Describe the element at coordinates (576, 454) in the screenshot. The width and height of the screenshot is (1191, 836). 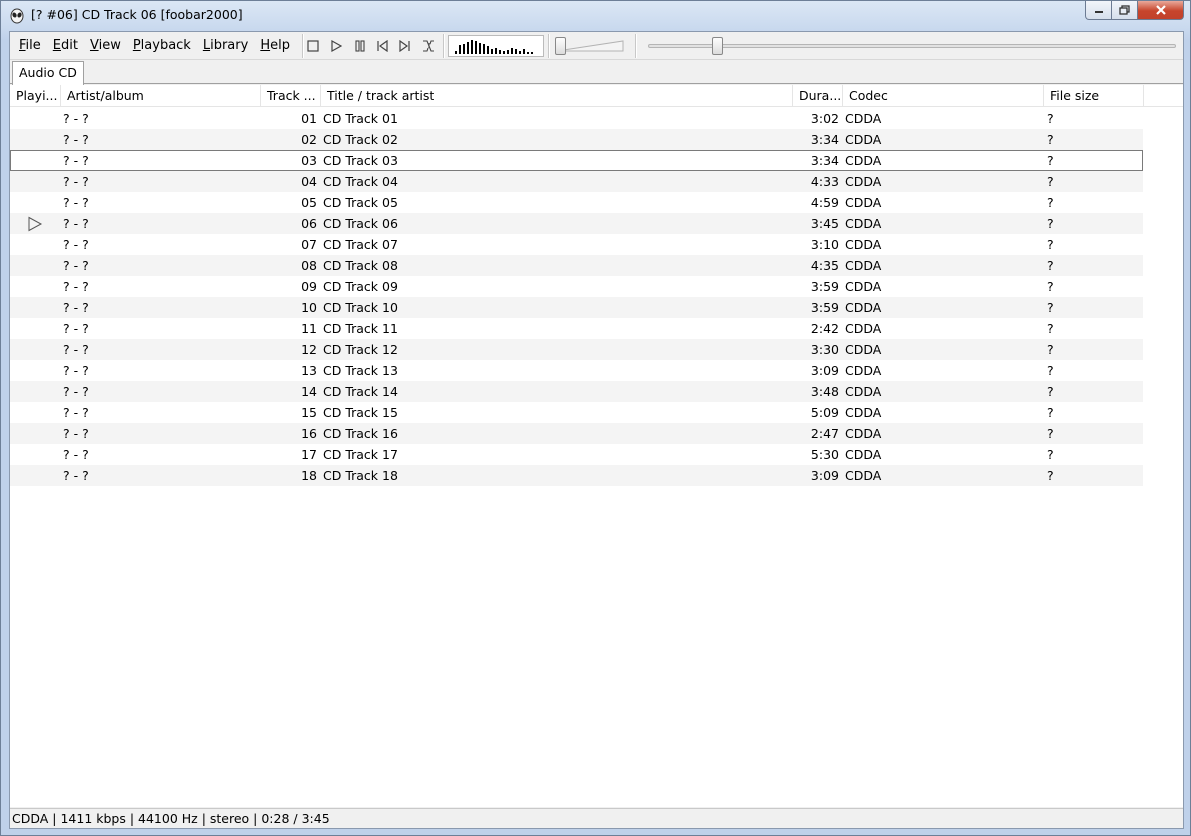
I see `track-row: ? - ? 17 CD Track 17 5:30 CDDA?` at that location.